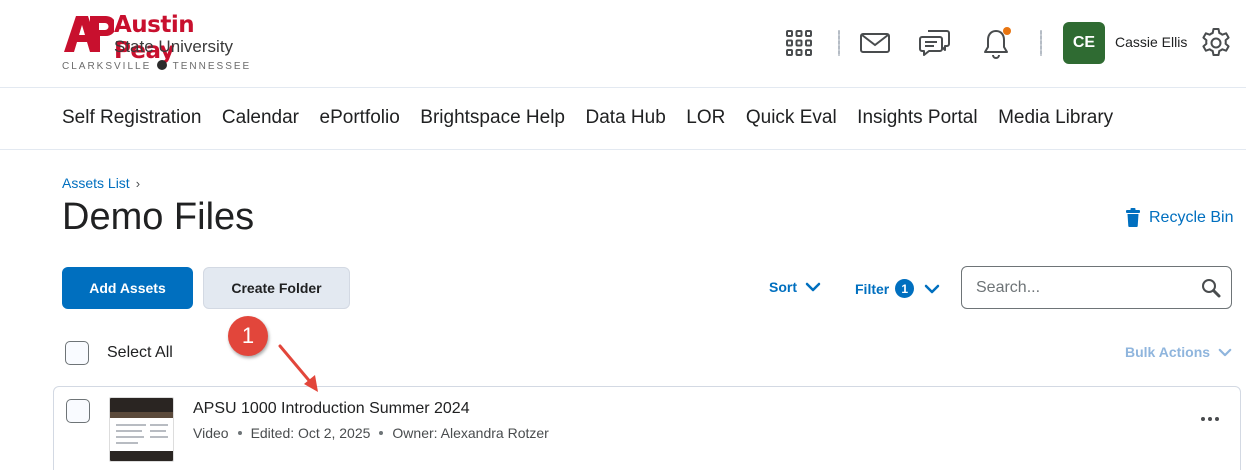 Image resolution: width=1246 pixels, height=470 pixels. What do you see at coordinates (140, 353) in the screenshot?
I see `select-all-label: Select All` at bounding box center [140, 353].